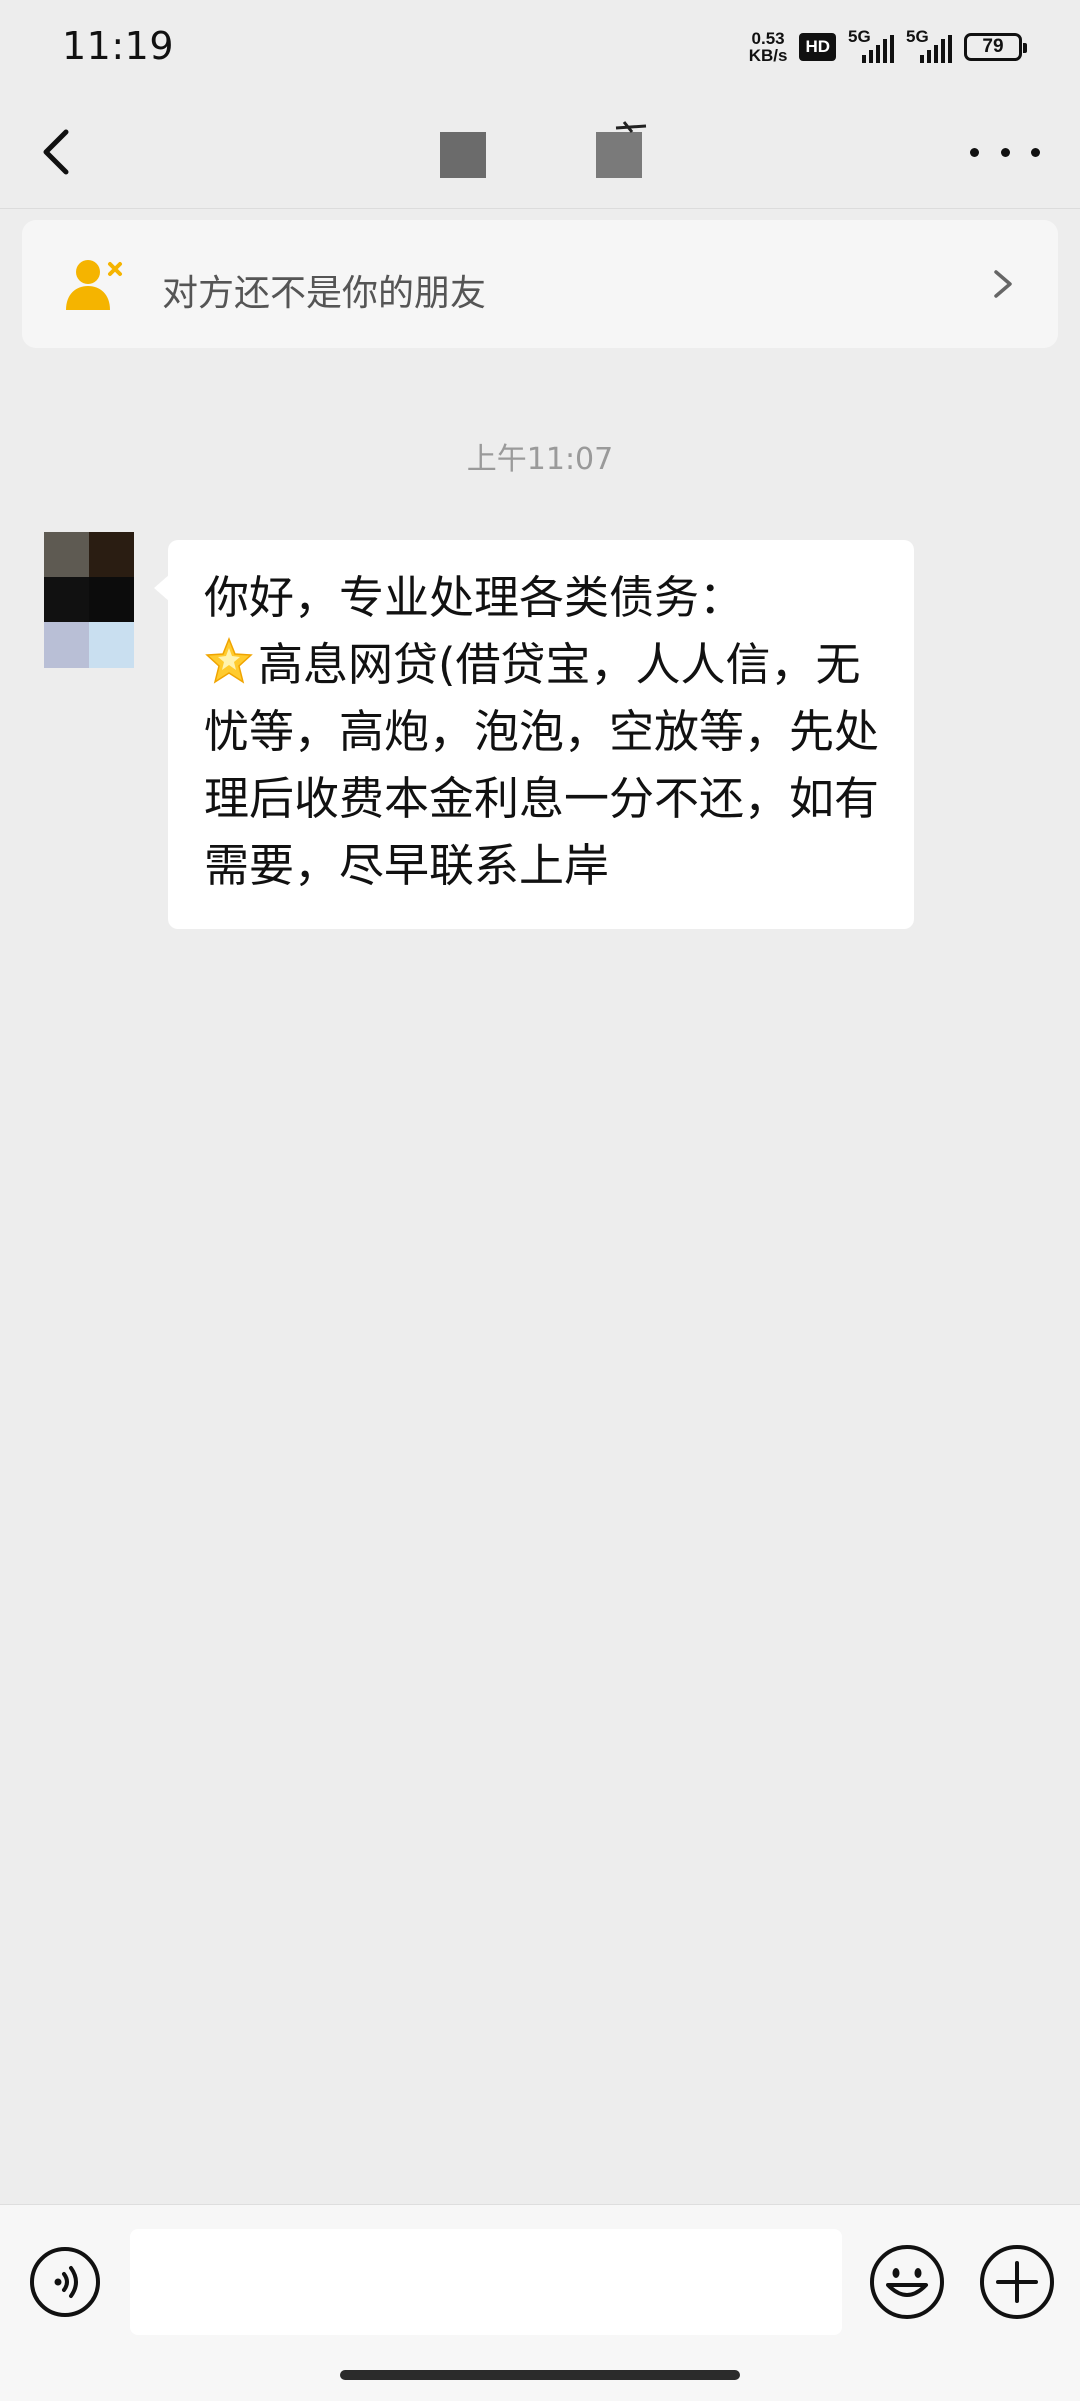 This screenshot has height=2401, width=1080. I want to click on plus-icon, so click(1017, 2282).